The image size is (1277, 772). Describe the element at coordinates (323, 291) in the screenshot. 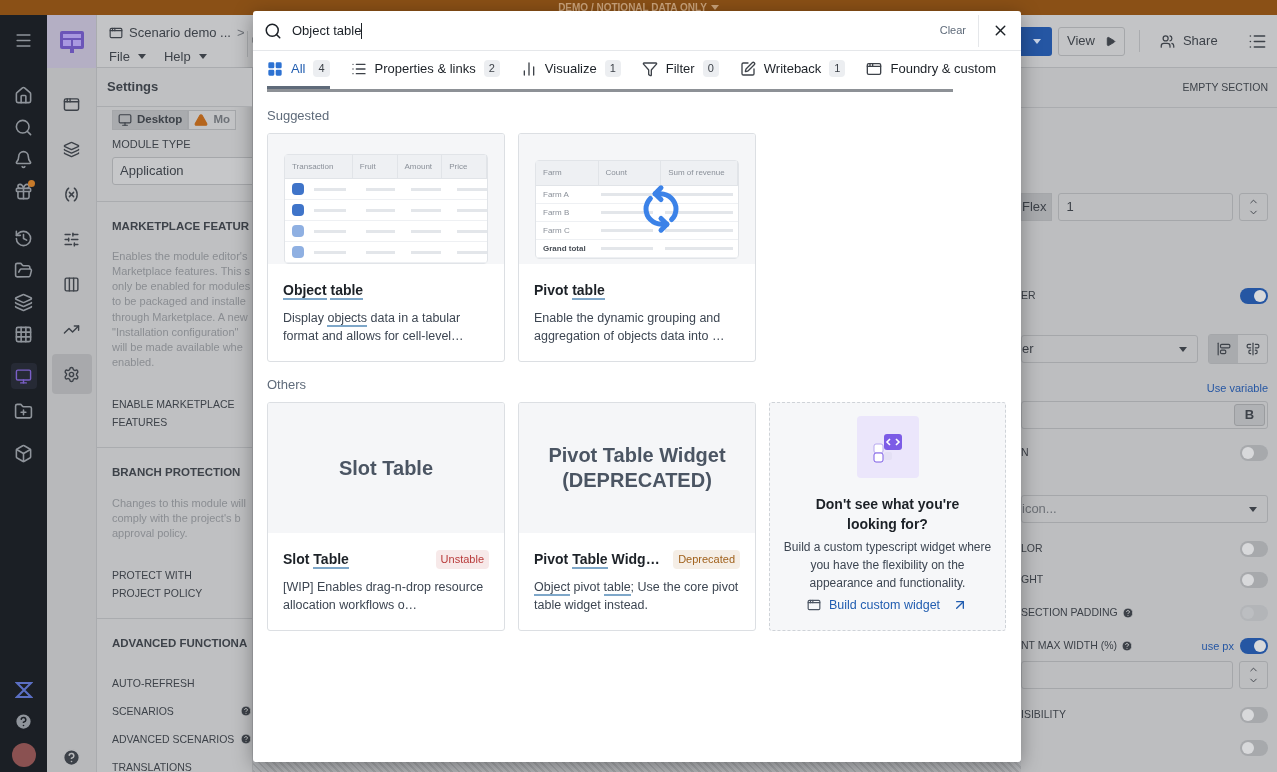

I see `card-title: Object table` at that location.